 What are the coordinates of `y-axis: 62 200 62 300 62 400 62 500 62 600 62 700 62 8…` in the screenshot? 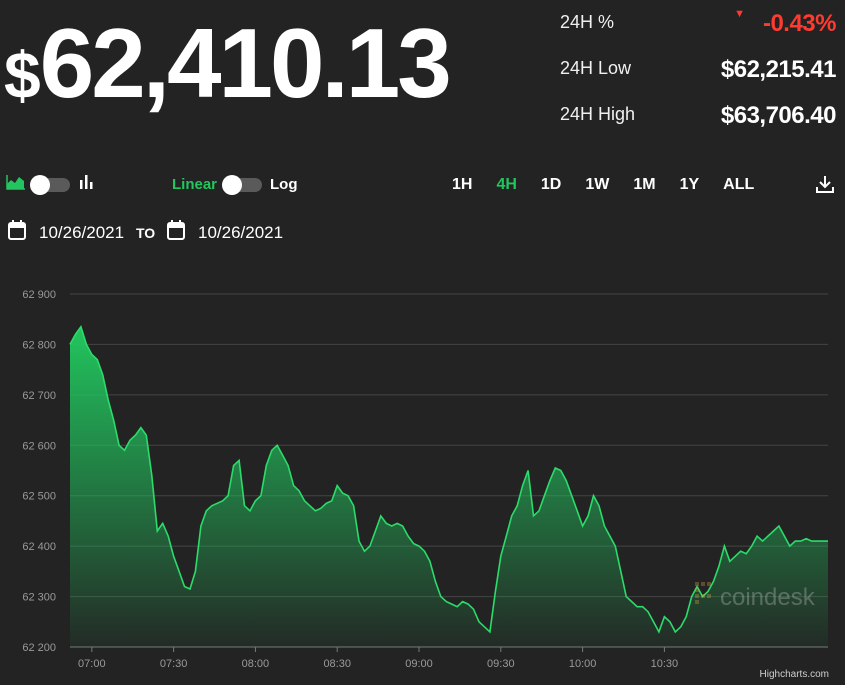 It's located at (39, 471).